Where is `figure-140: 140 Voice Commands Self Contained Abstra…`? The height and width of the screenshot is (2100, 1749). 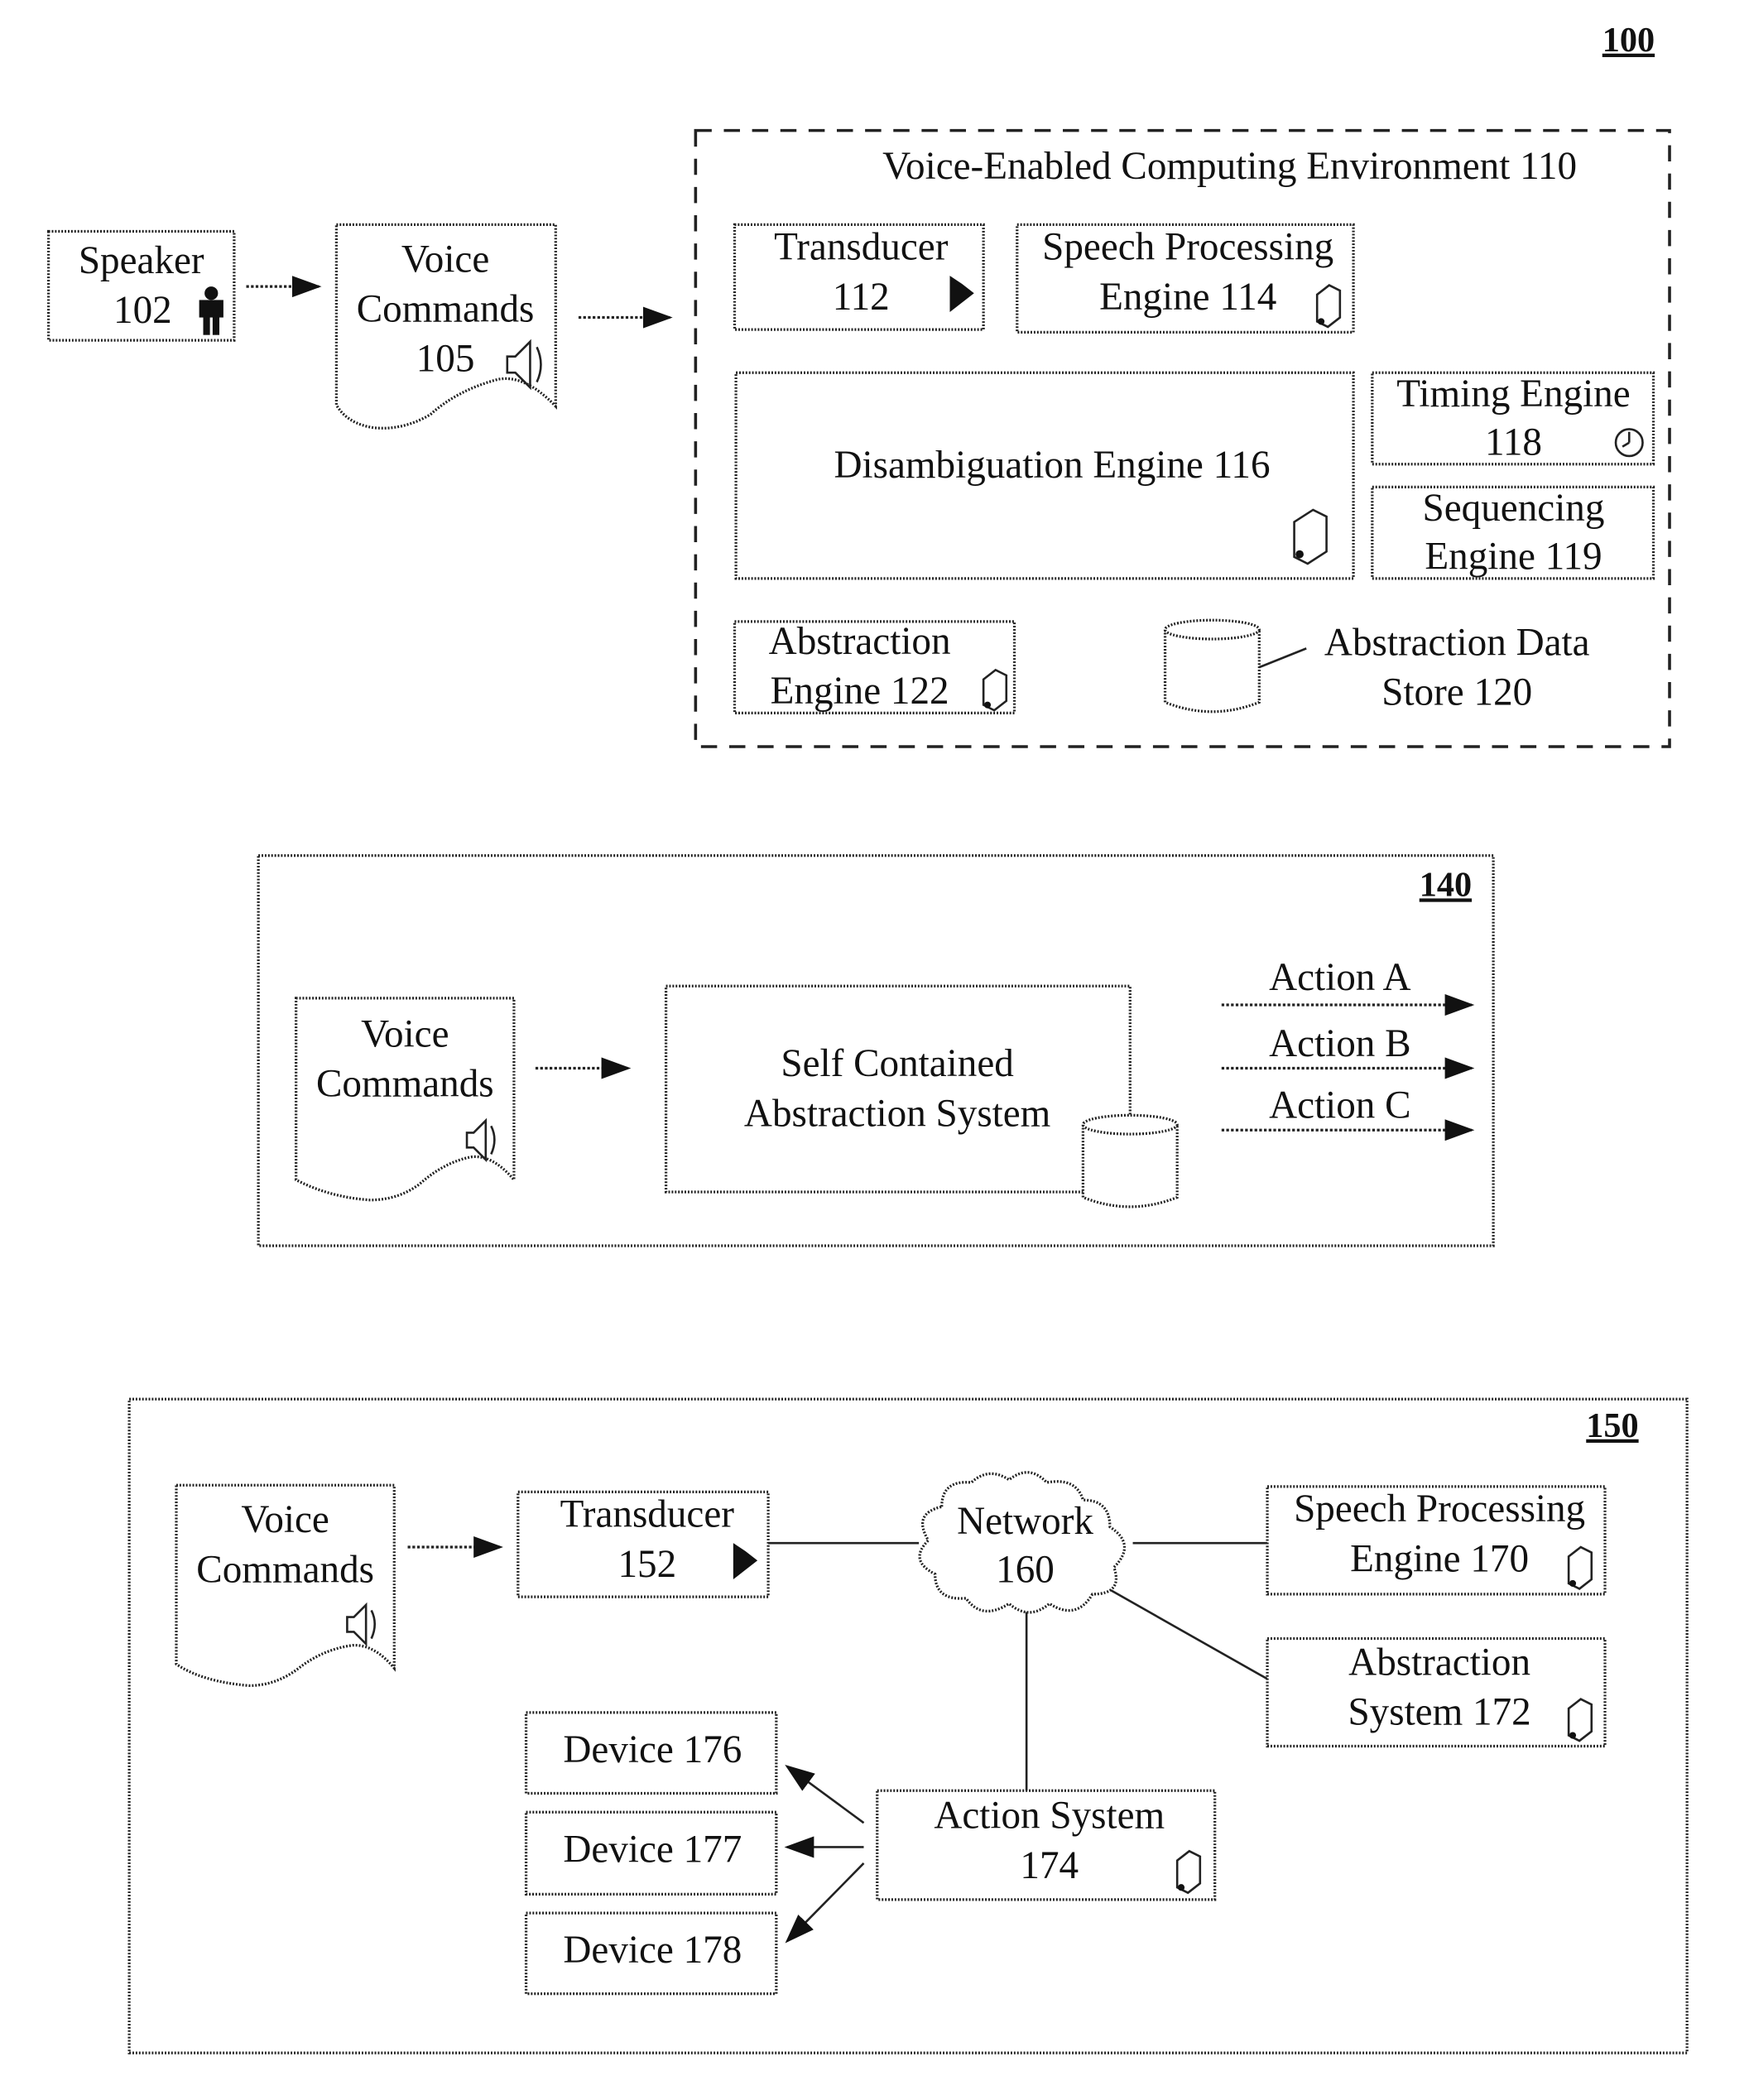 figure-140: 140 Voice Commands Self Contained Abstra… is located at coordinates (876, 1050).